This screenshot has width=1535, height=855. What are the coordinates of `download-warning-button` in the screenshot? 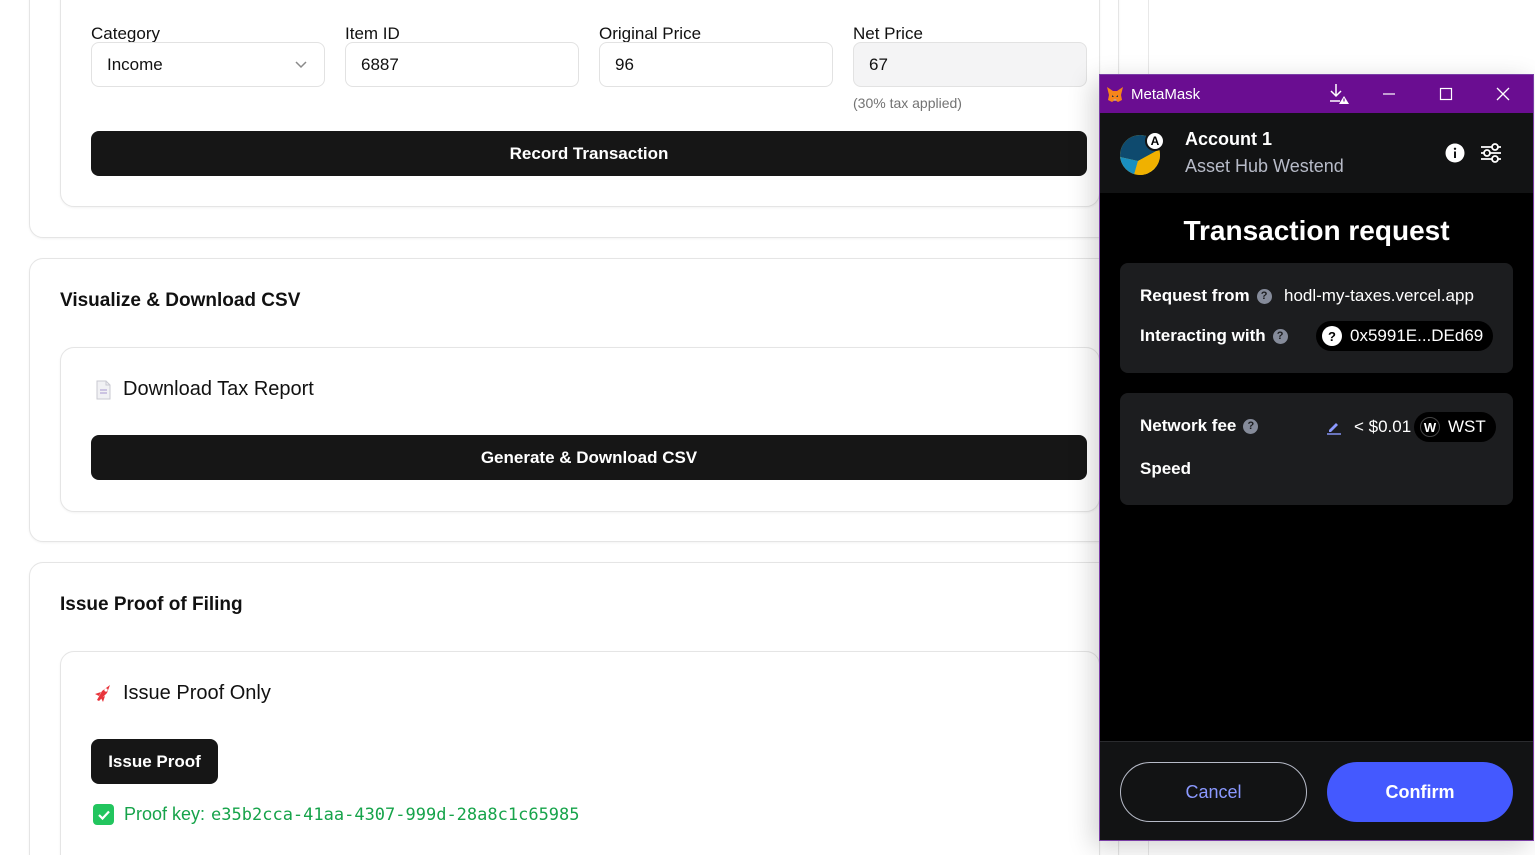 It's located at (1339, 94).